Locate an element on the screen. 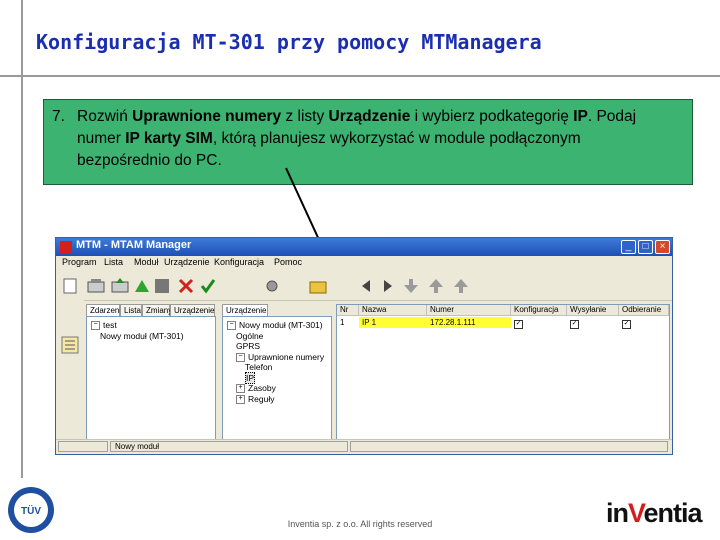 The height and width of the screenshot is (540, 720). menu-program: Program is located at coordinates (79, 262).